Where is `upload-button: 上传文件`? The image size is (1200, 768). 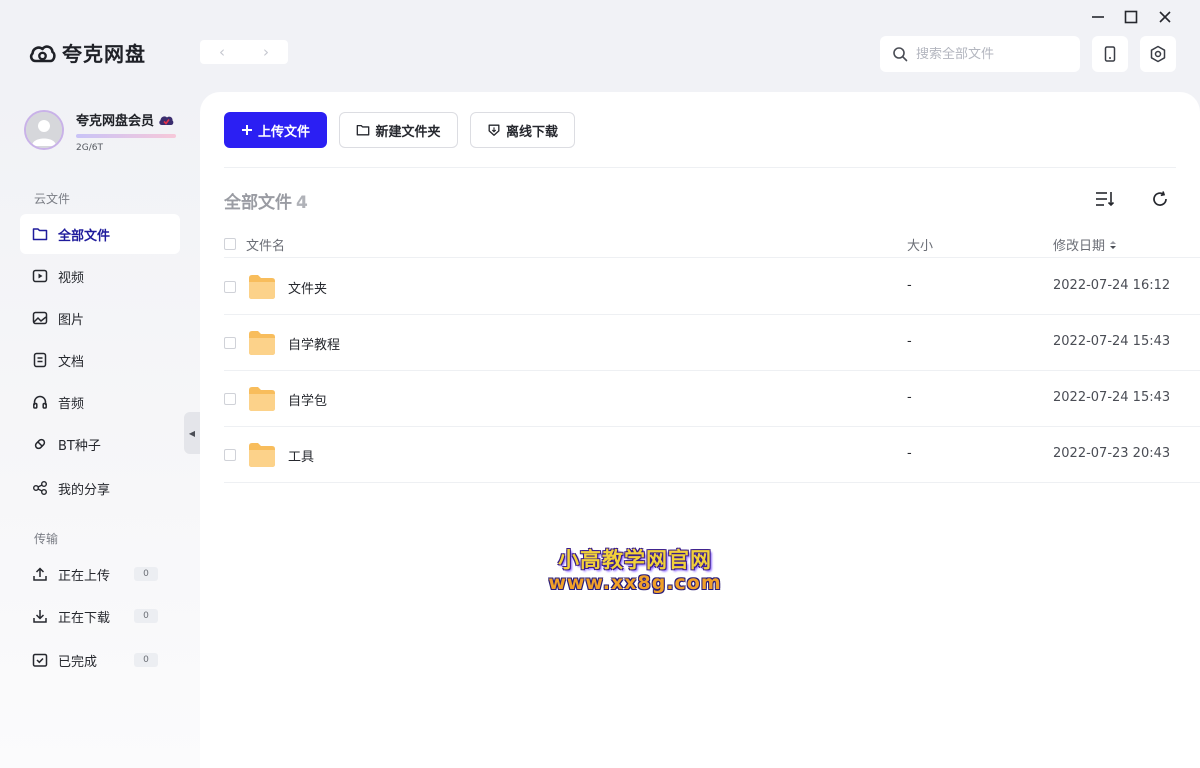 upload-button: 上传文件 is located at coordinates (275, 130).